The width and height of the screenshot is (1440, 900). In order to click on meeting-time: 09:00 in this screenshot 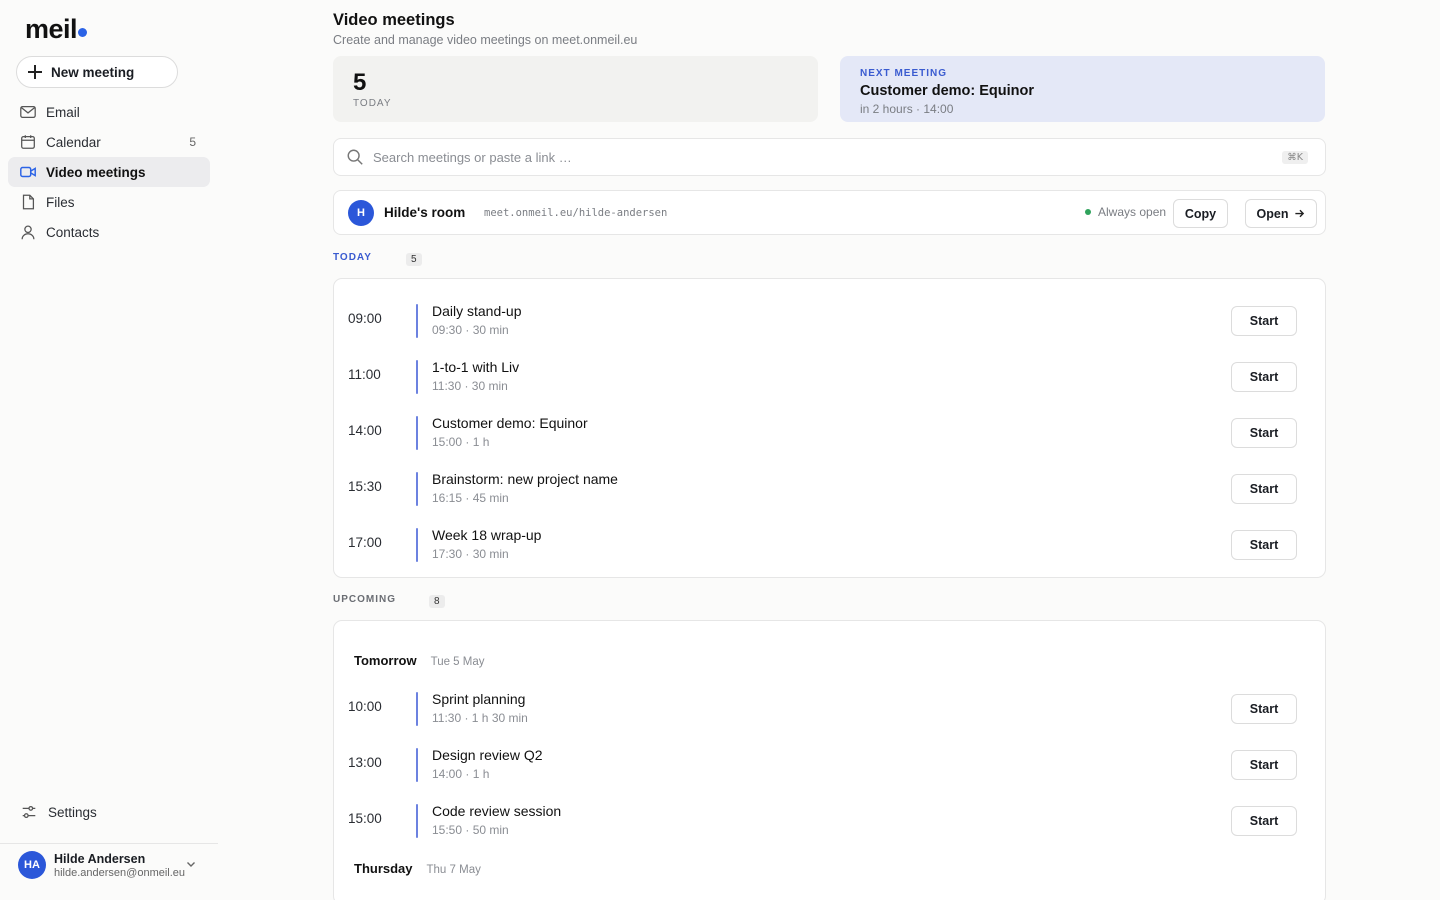, I will do `click(365, 318)`.